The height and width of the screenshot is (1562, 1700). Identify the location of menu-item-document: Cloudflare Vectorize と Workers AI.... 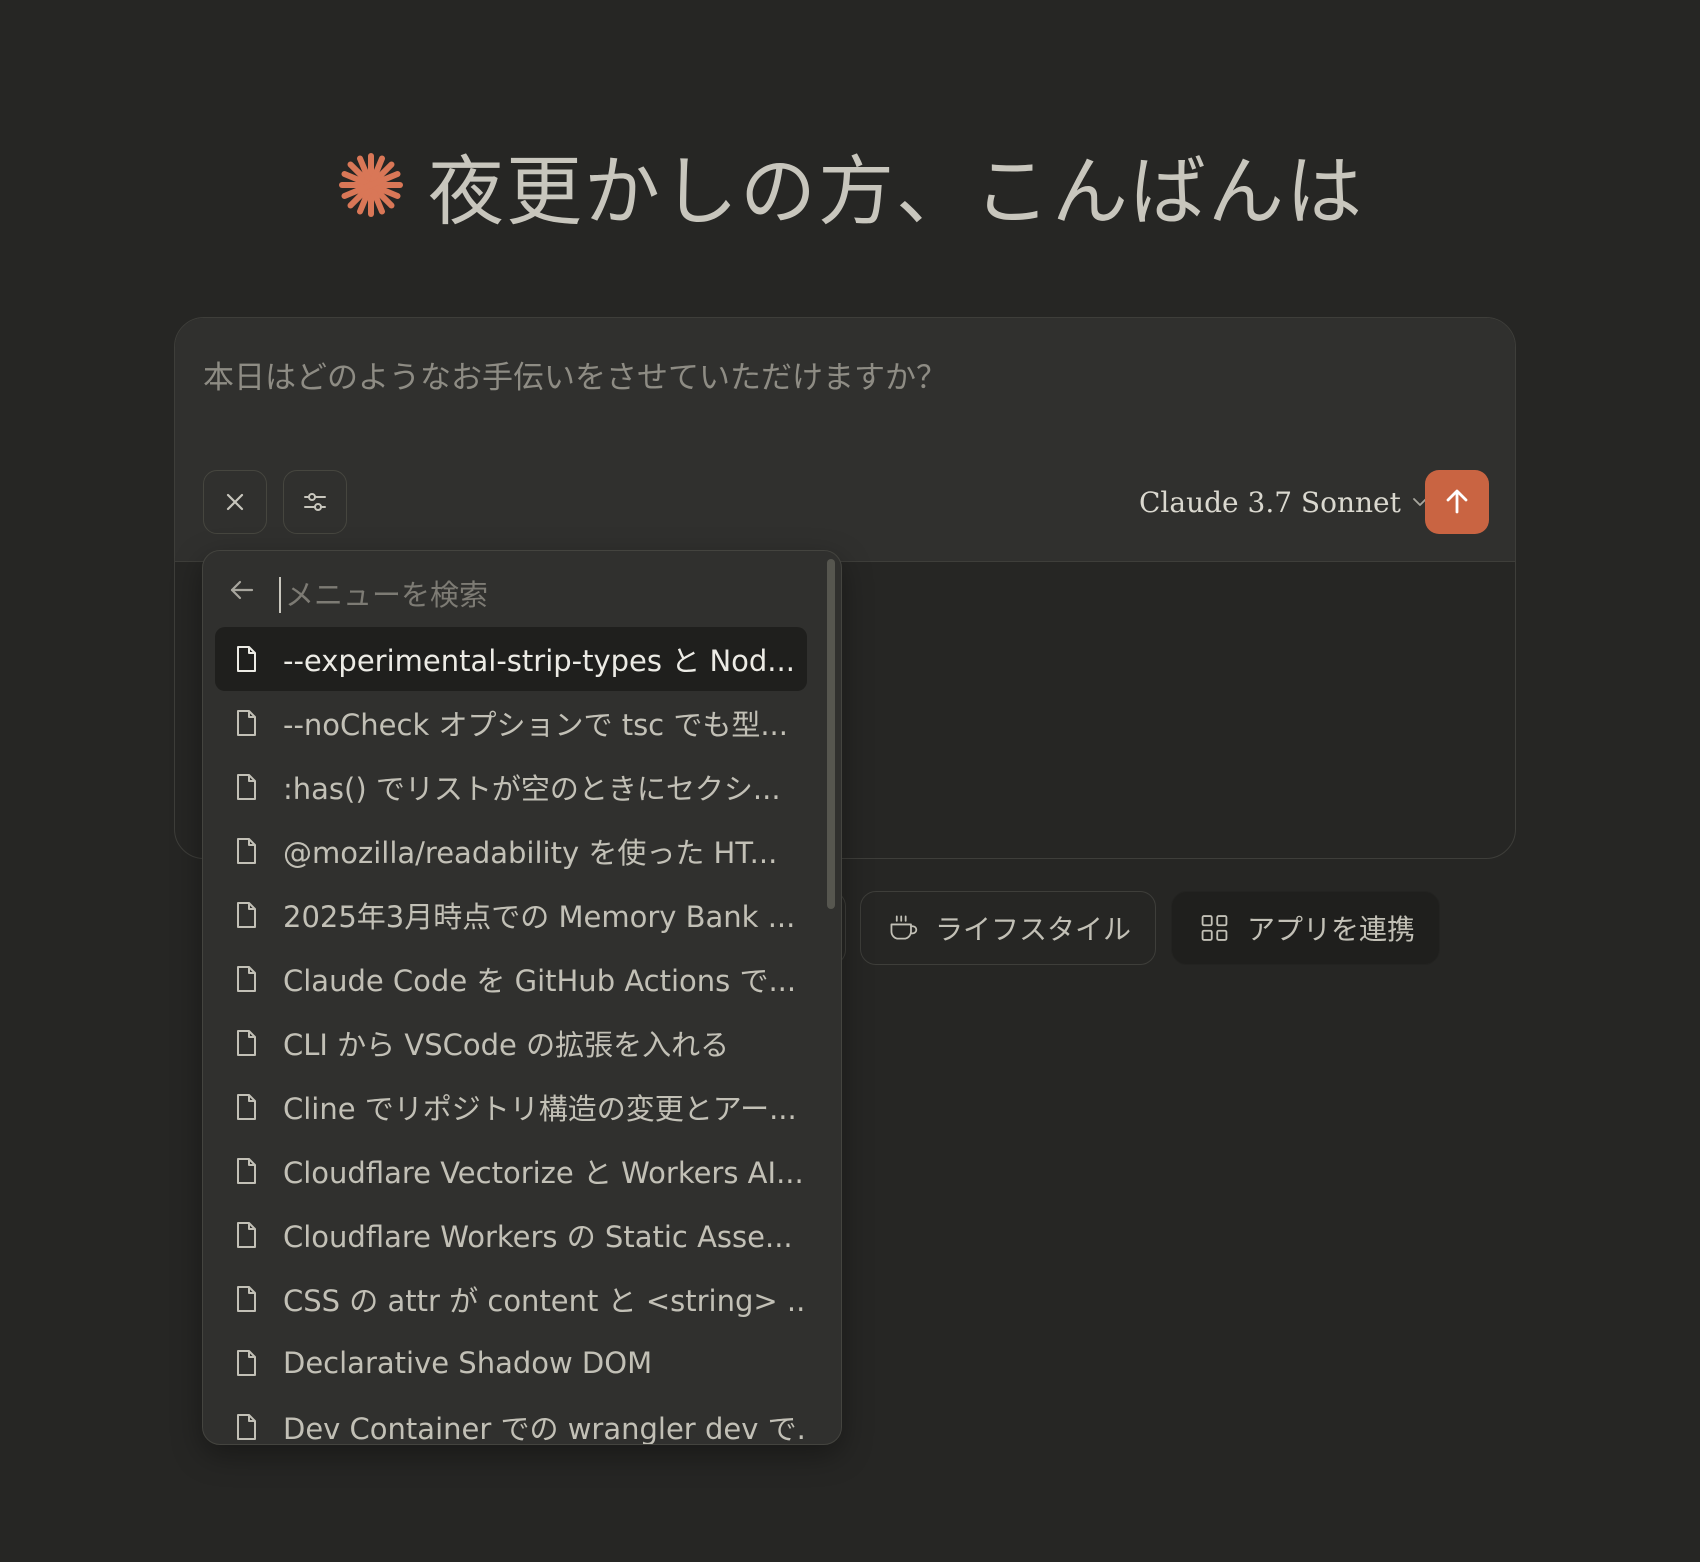
(511, 1171).